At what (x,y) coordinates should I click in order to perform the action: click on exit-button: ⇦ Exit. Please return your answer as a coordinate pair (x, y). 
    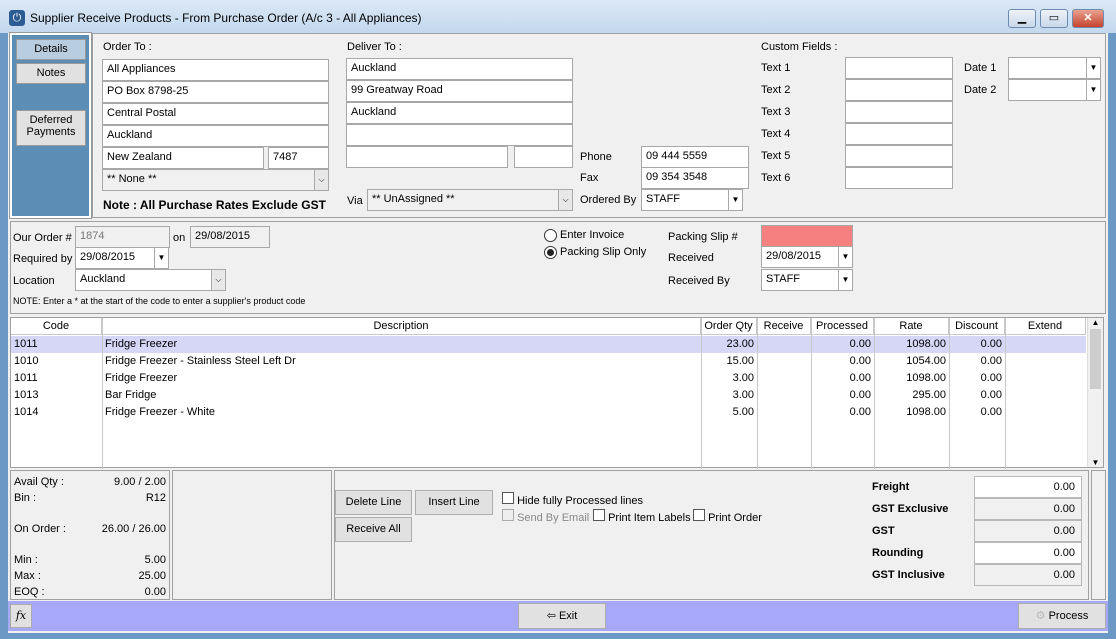
    Looking at the image, I should click on (562, 616).